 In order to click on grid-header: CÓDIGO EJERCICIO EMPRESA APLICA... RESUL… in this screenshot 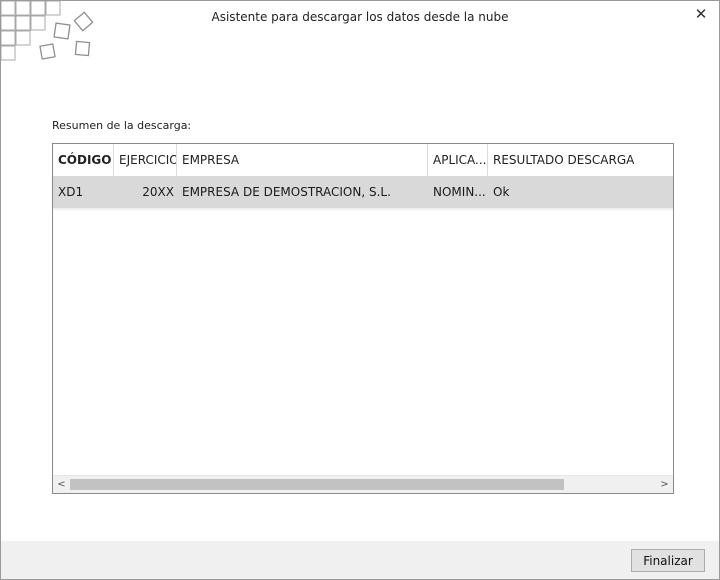, I will do `click(363, 160)`.